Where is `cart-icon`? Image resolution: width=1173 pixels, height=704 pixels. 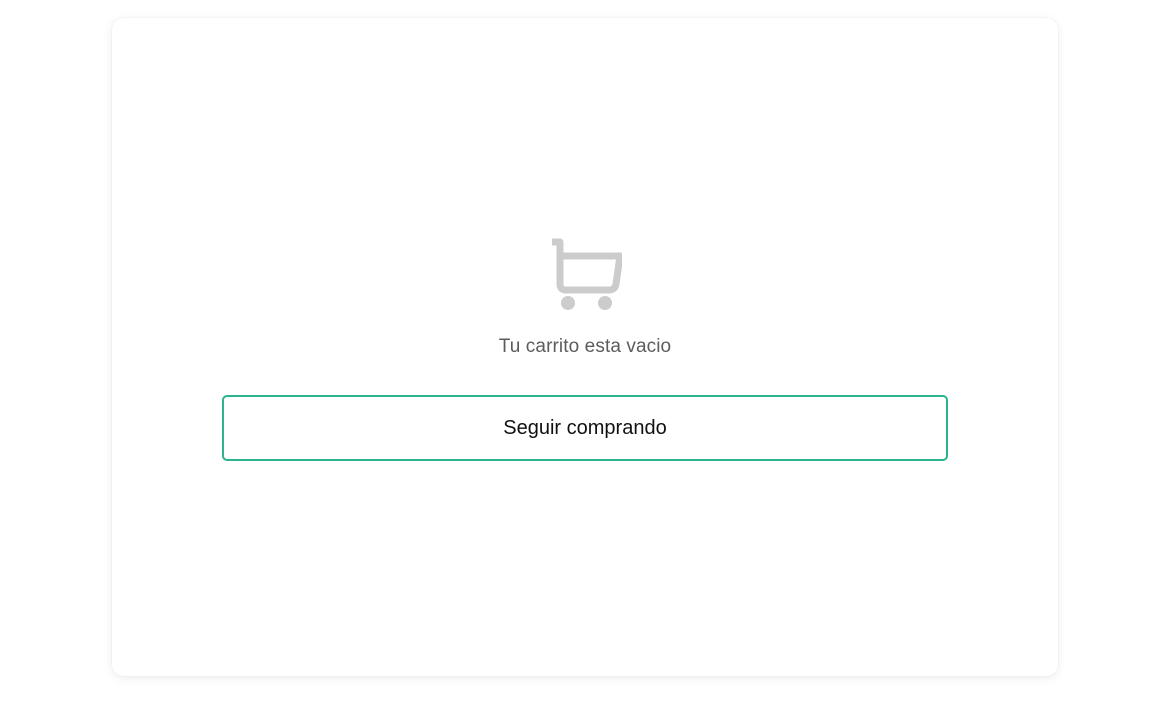
cart-icon is located at coordinates (585, 275).